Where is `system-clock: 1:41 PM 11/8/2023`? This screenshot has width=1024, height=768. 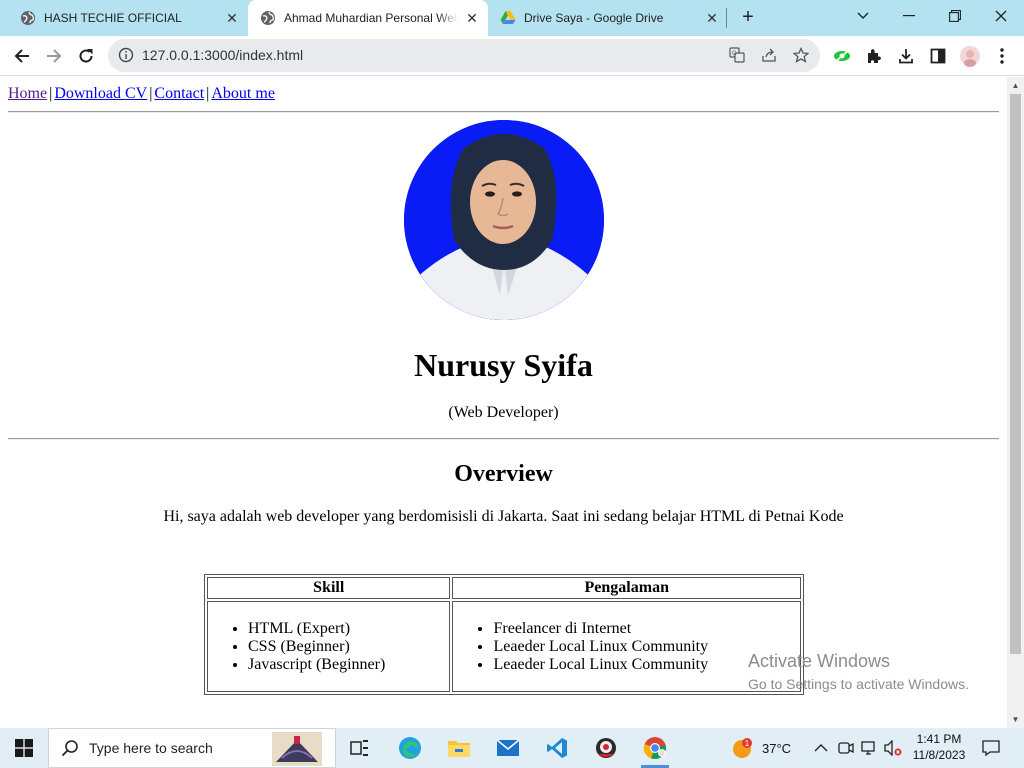
system-clock: 1:41 PM 11/8/2023 is located at coordinates (939, 747).